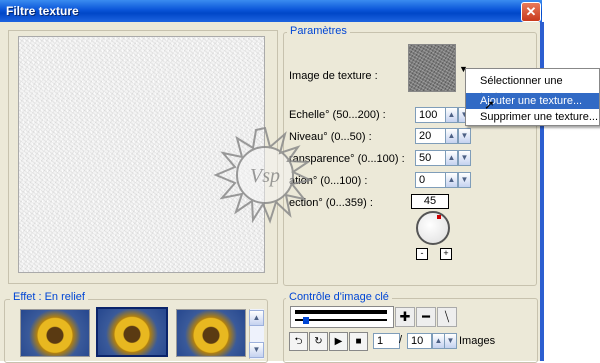 The image size is (600, 363). I want to click on direction-minus-button: -, so click(422, 254).